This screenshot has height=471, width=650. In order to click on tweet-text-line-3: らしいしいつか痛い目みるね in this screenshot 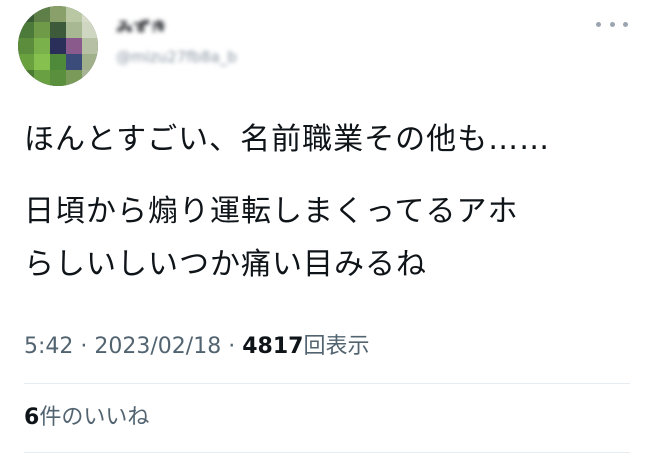, I will do `click(225, 264)`.